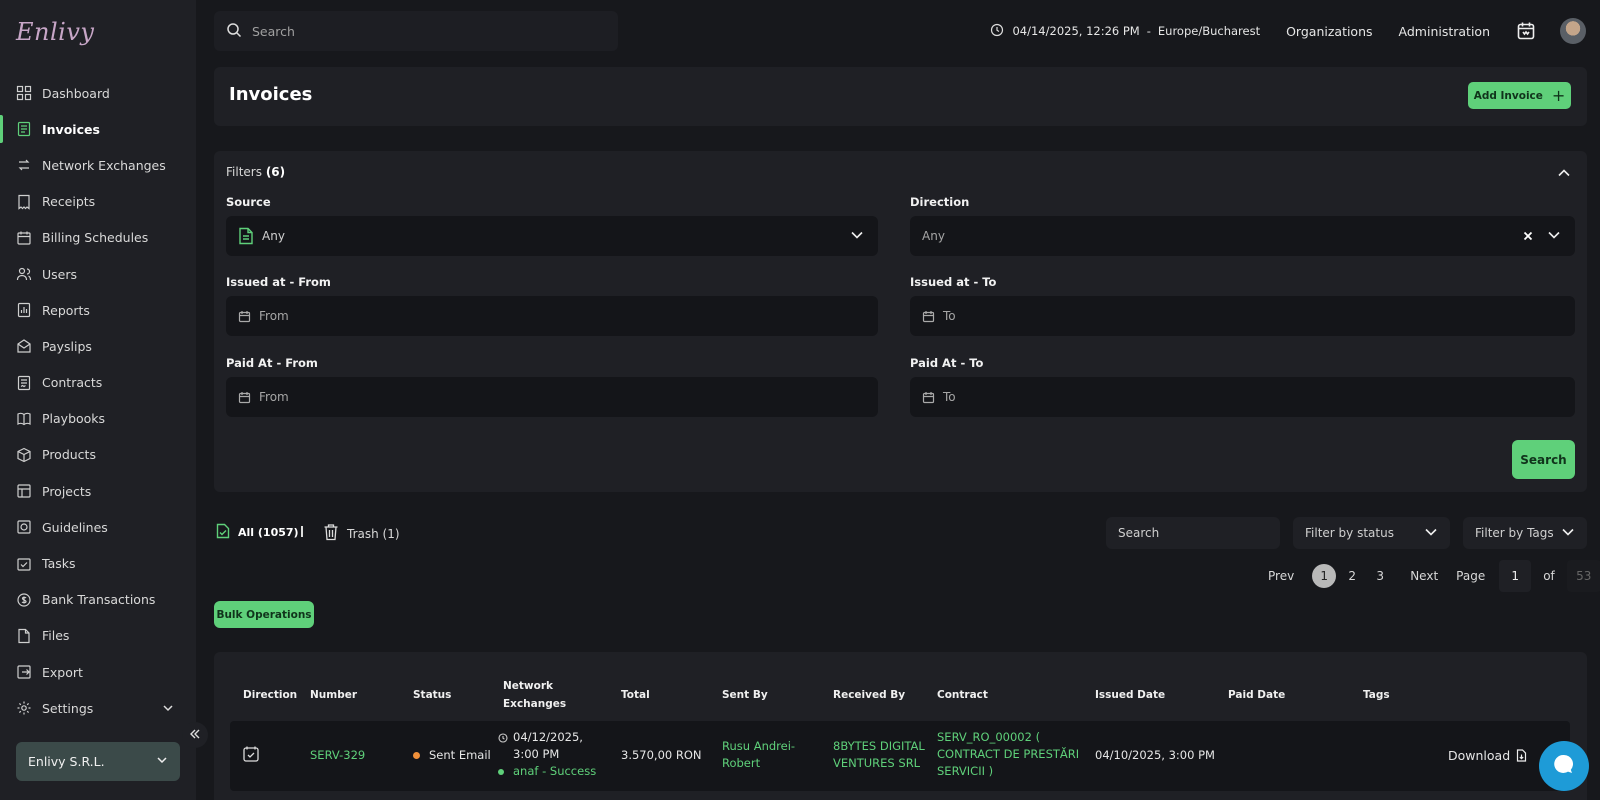 This screenshot has height=800, width=1600. Describe the element at coordinates (1130, 695) in the screenshot. I see `column-header-issued-date: Issued Date` at that location.